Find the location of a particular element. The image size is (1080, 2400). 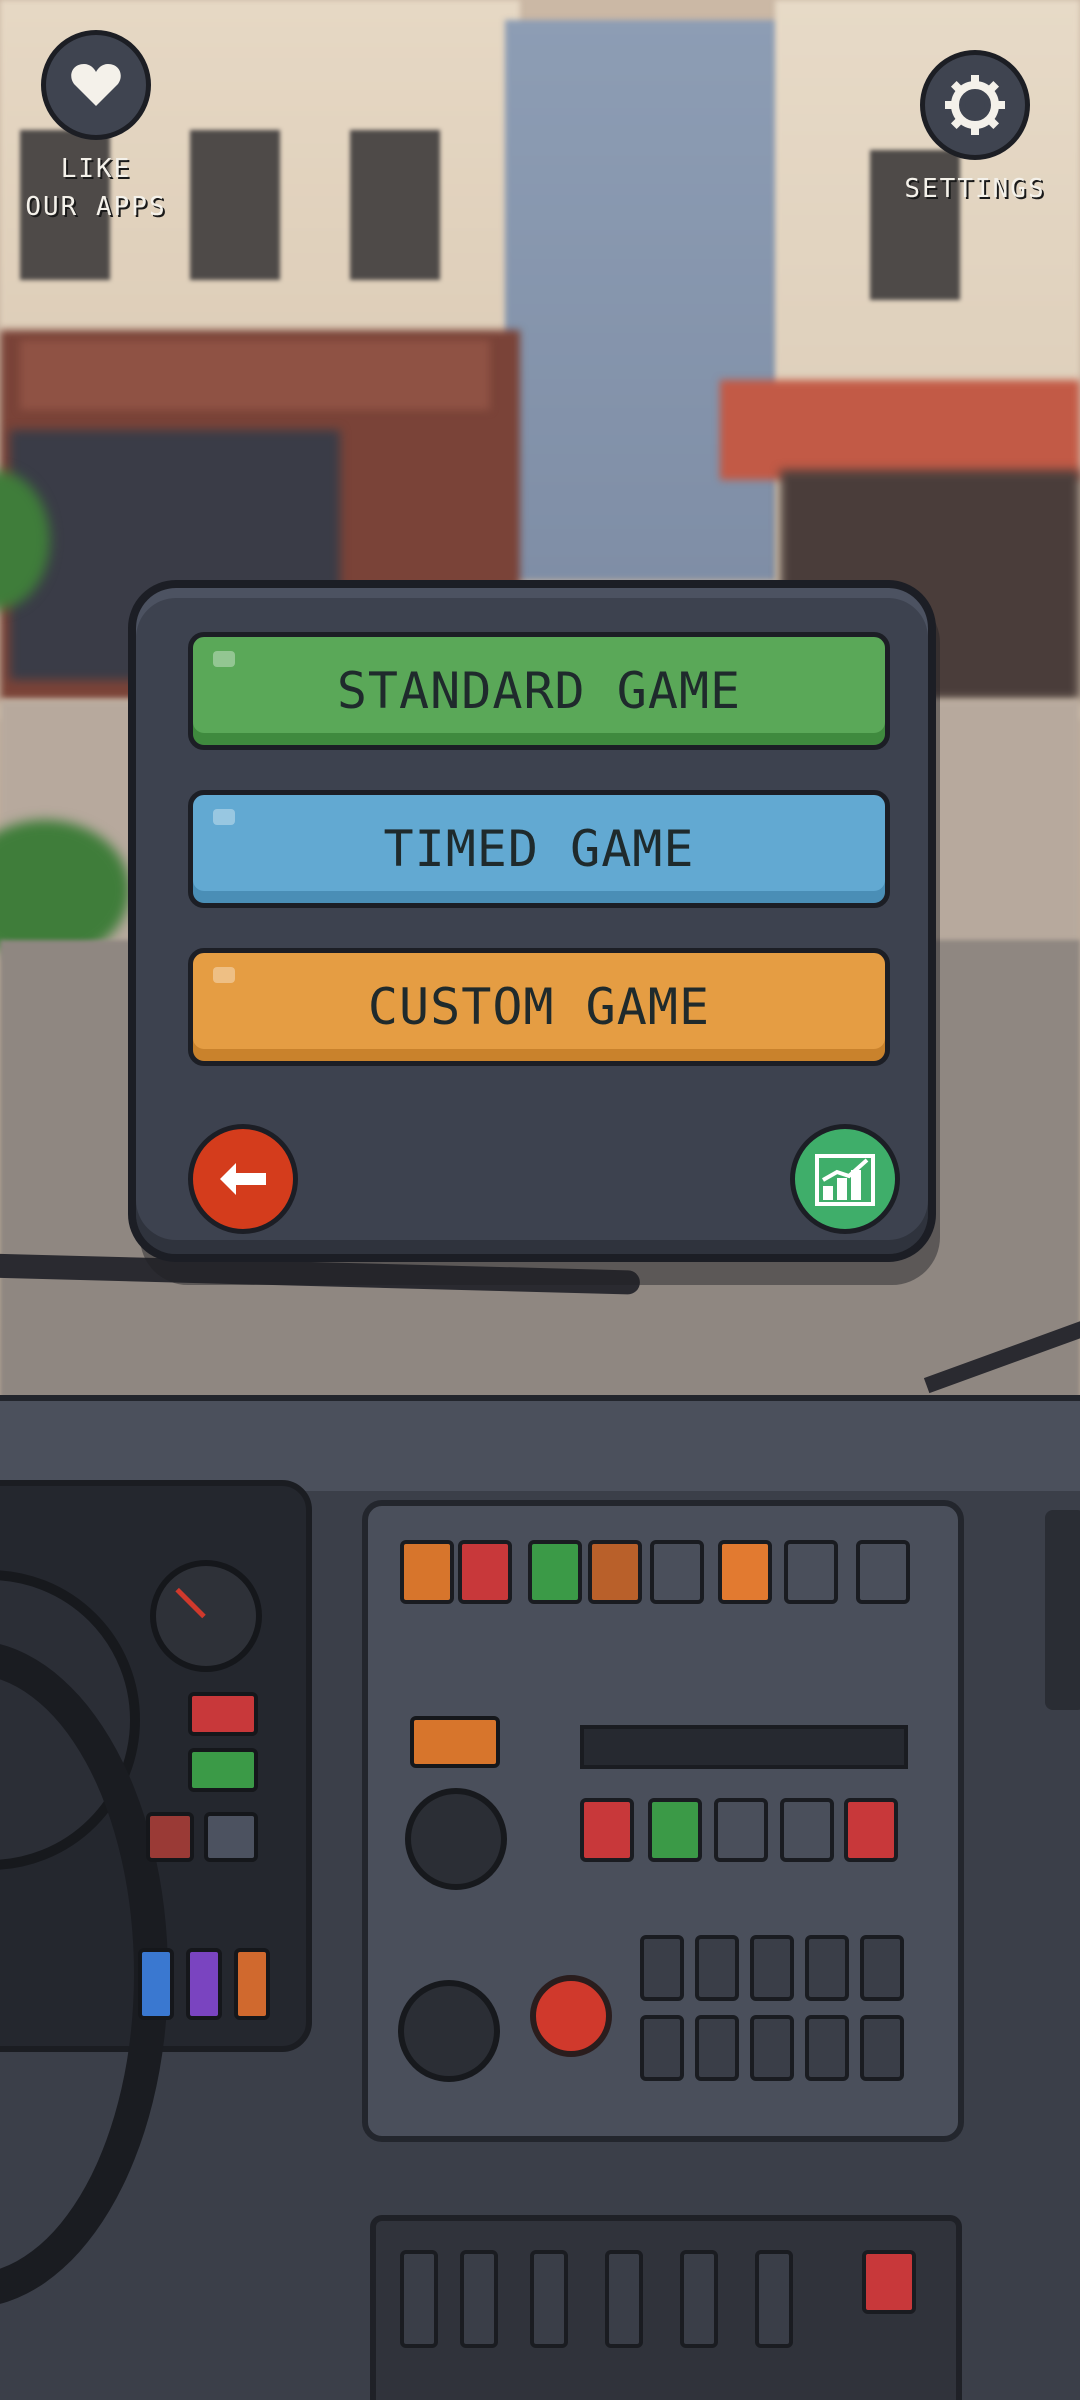

timed-game-label: TIMED GAME is located at coordinates (539, 849).